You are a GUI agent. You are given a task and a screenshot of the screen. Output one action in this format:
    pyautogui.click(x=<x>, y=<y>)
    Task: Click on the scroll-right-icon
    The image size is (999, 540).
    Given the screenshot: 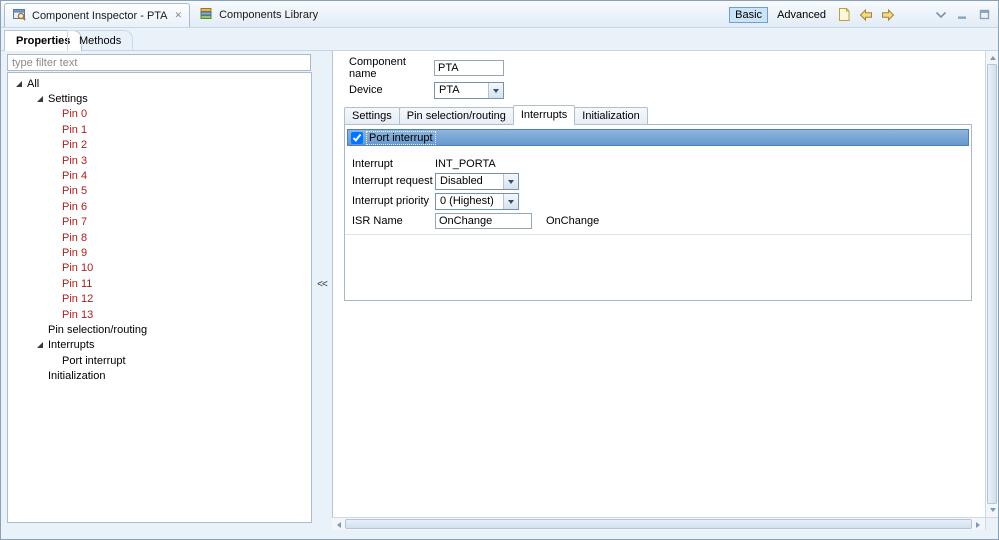 What is the action you would take?
    pyautogui.click(x=978, y=524)
    